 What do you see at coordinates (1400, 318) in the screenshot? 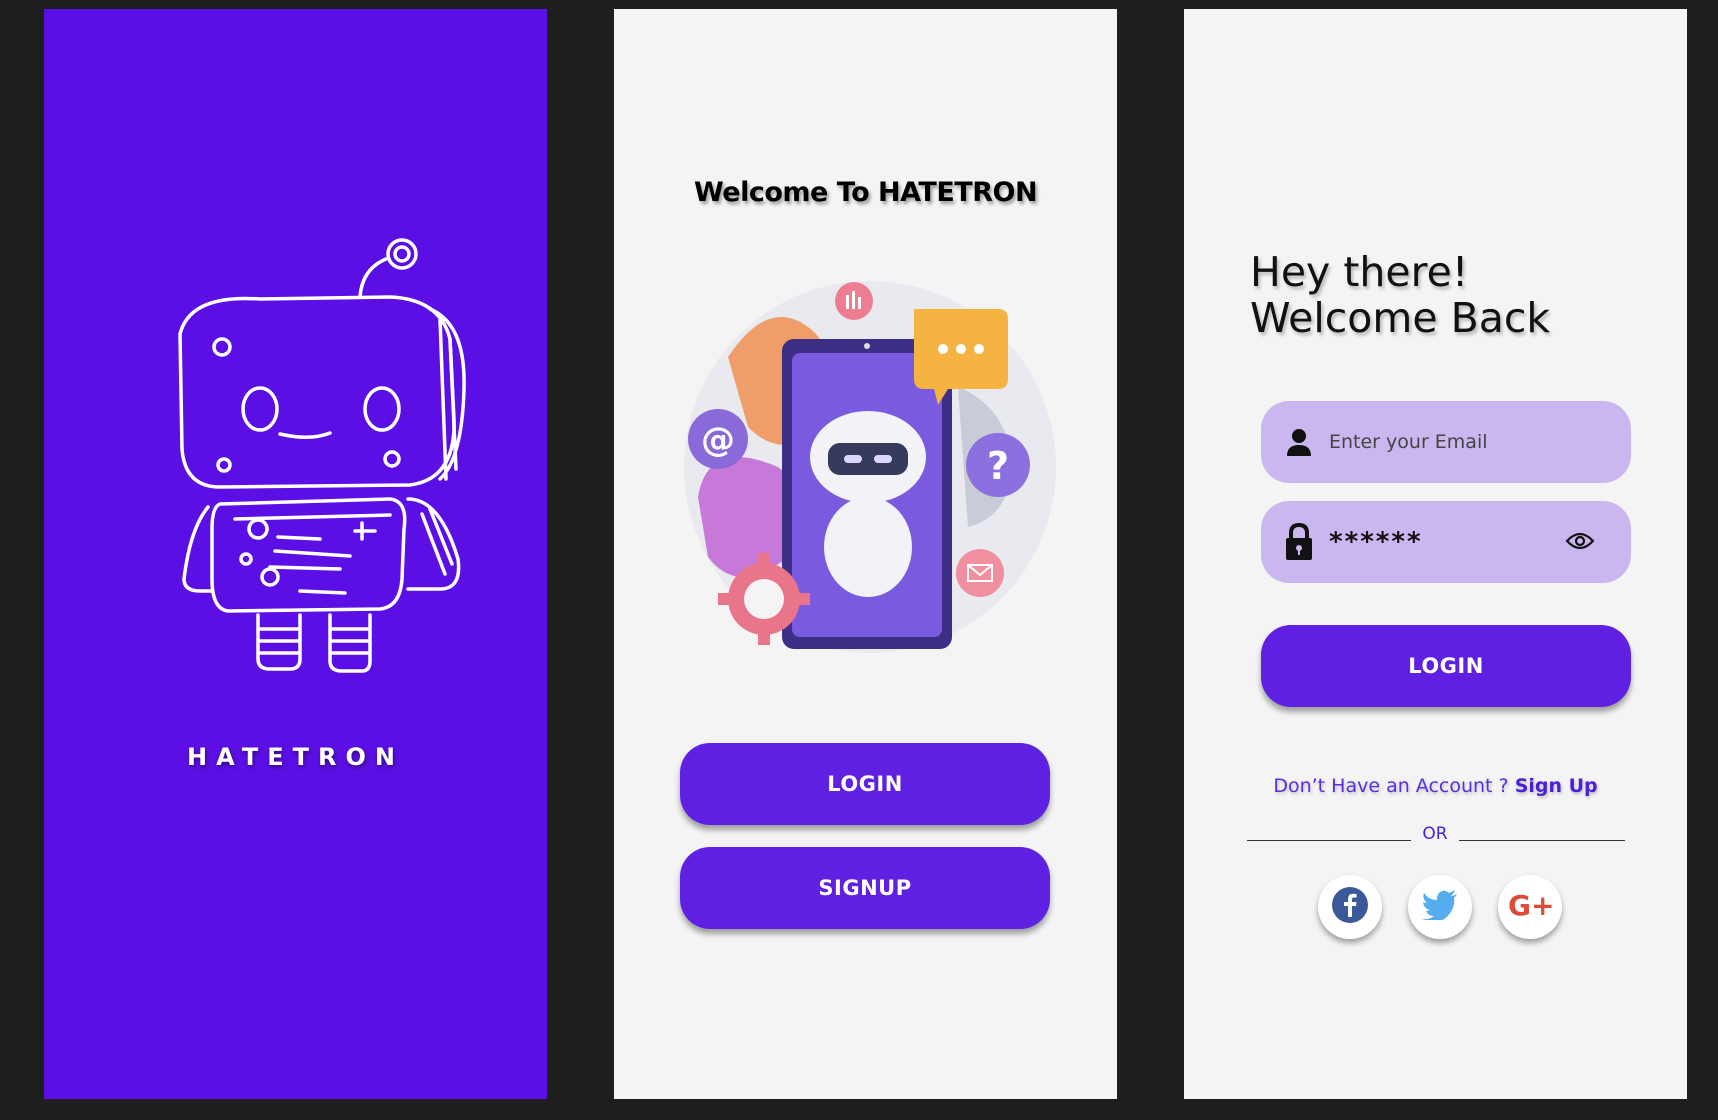
I see `greeting-line-2: Welcome Back` at bounding box center [1400, 318].